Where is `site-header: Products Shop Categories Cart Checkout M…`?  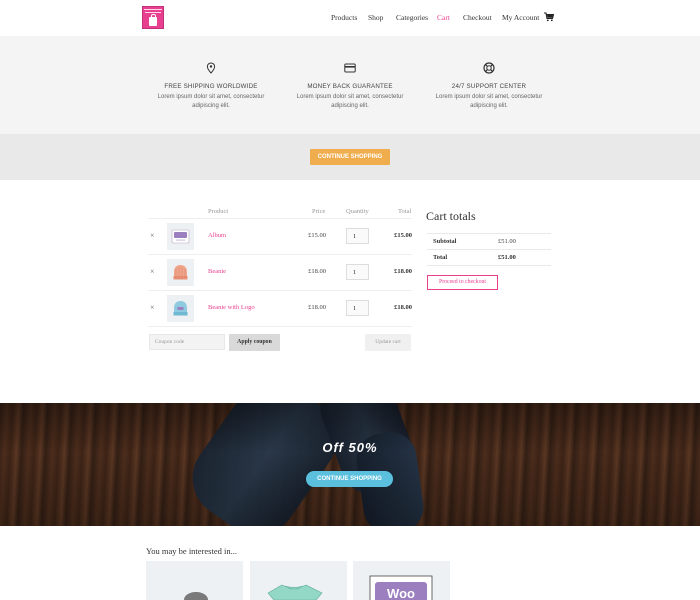
site-header: Products Shop Categories Cart Checkout M… is located at coordinates (350, 18).